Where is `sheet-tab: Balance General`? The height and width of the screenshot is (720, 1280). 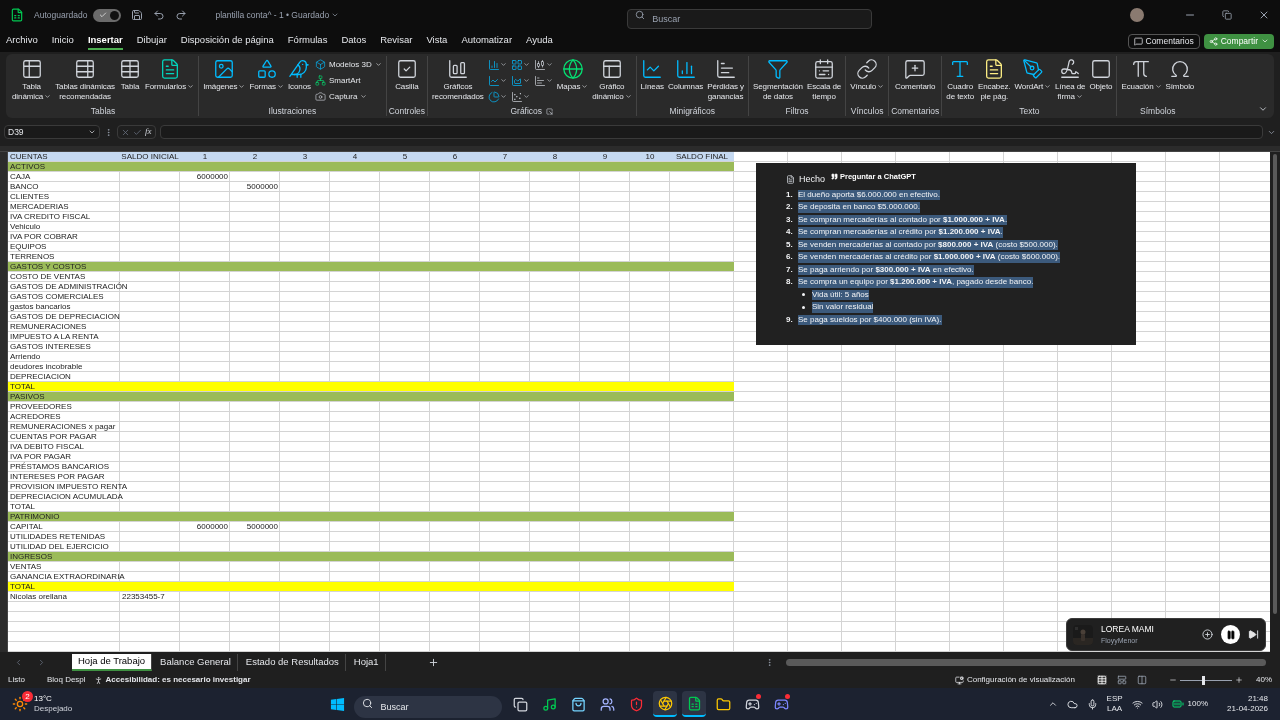 sheet-tab: Balance General is located at coordinates (196, 662).